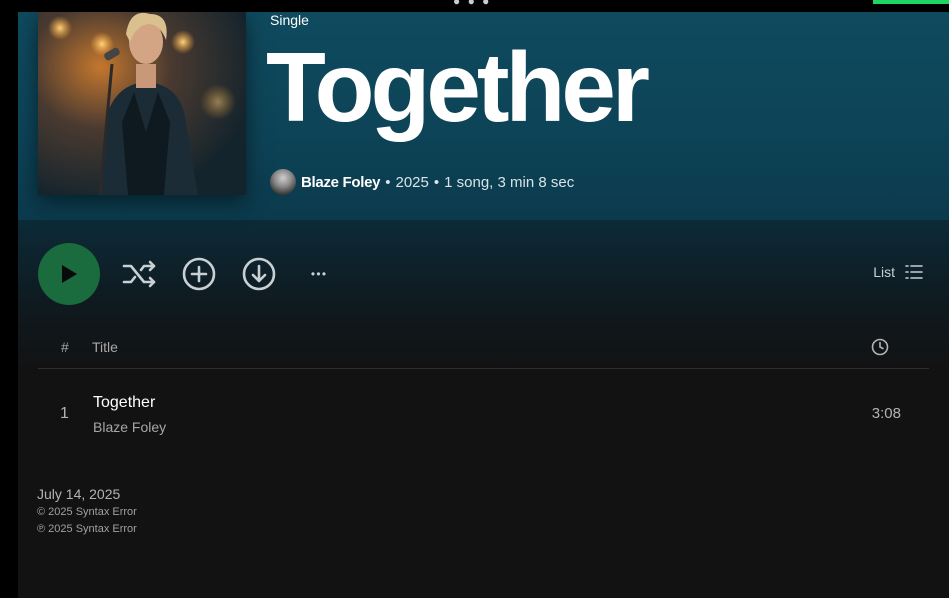  I want to click on add-to-library-button, so click(199, 274).